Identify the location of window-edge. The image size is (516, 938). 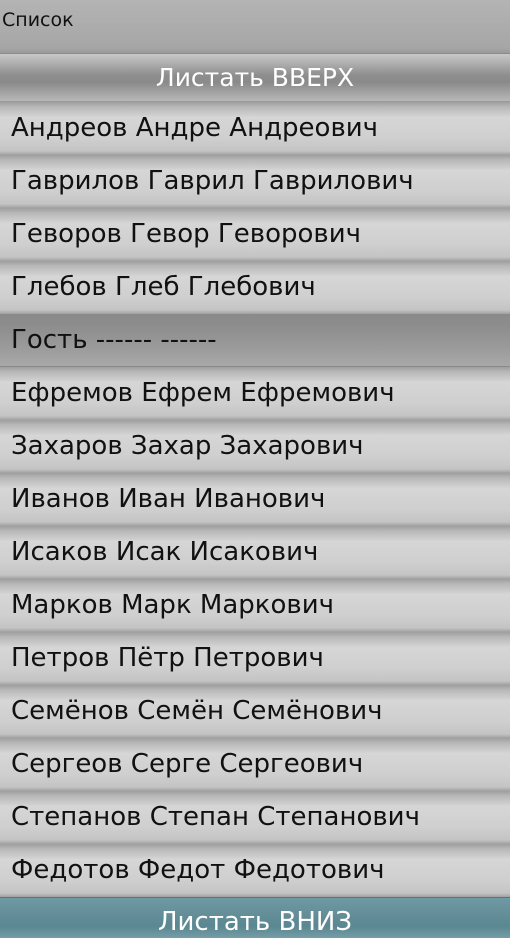
(513, 469).